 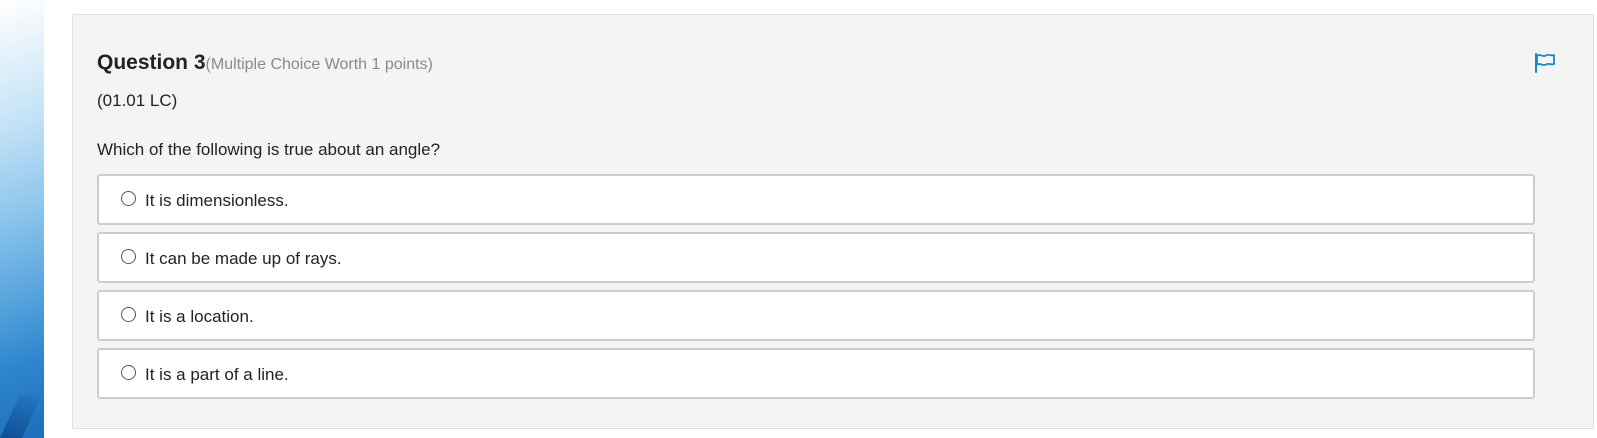 What do you see at coordinates (217, 374) in the screenshot?
I see `answer-option-label: It is a part of a line.` at bounding box center [217, 374].